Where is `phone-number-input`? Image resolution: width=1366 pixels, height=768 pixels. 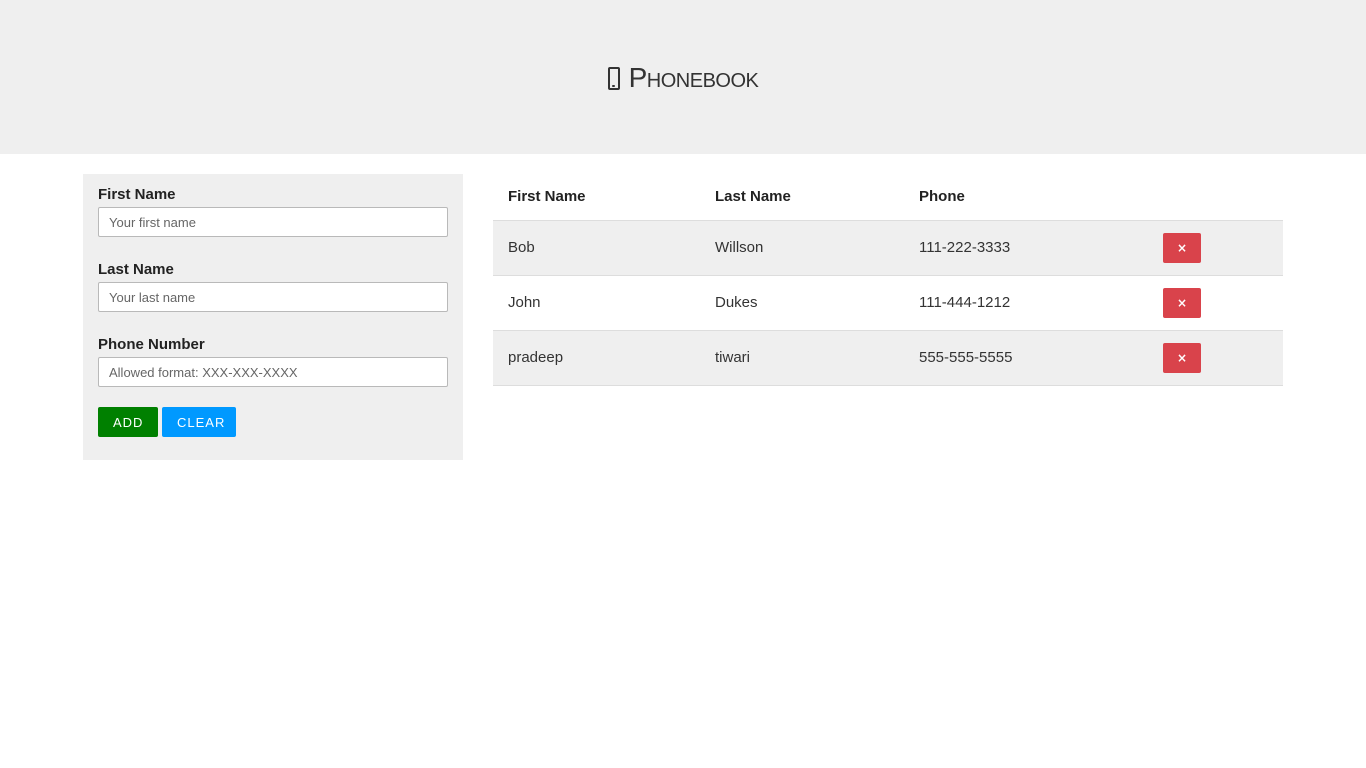 phone-number-input is located at coordinates (273, 372).